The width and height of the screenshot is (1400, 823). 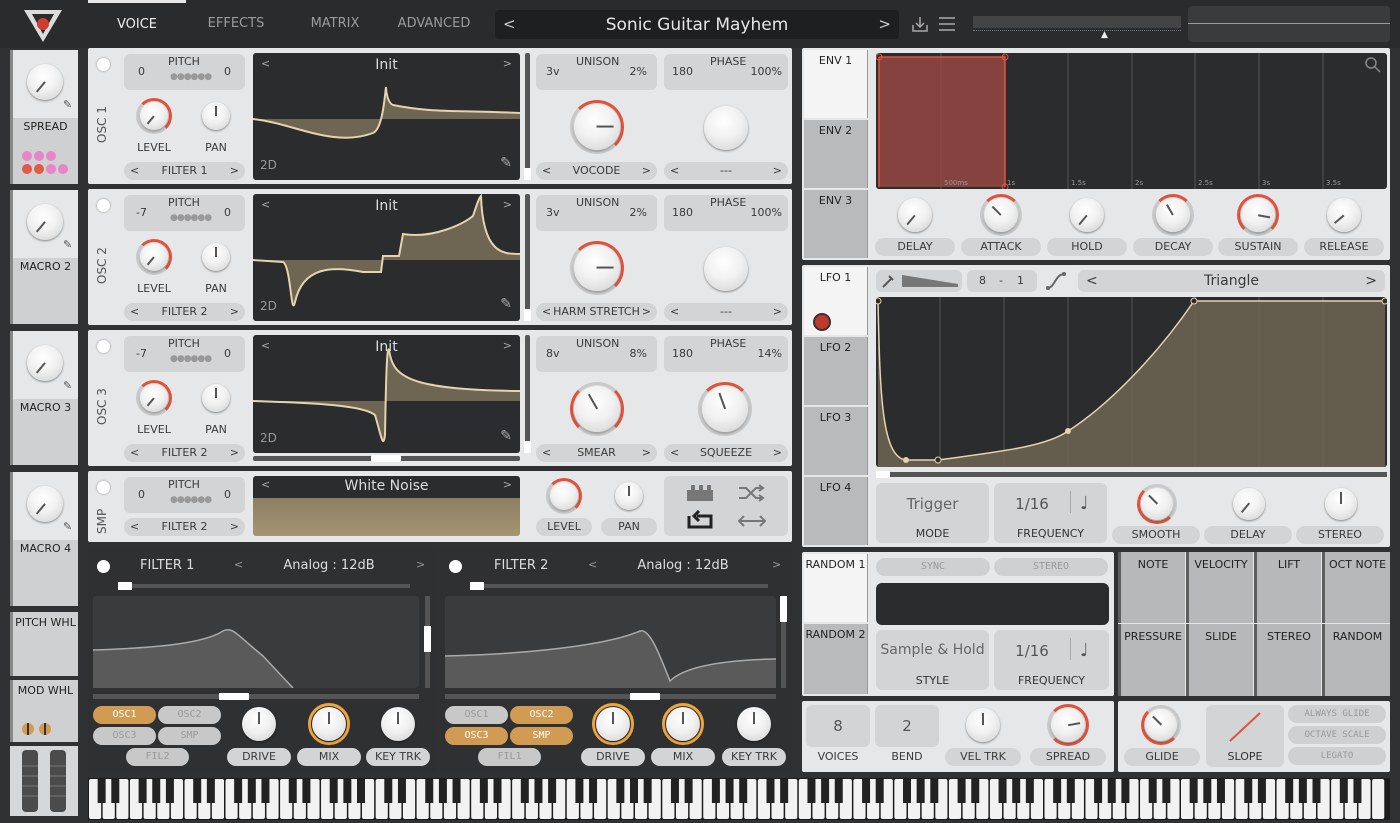 I want to click on filter-2-route-fil1: FIL1, so click(x=509, y=757).